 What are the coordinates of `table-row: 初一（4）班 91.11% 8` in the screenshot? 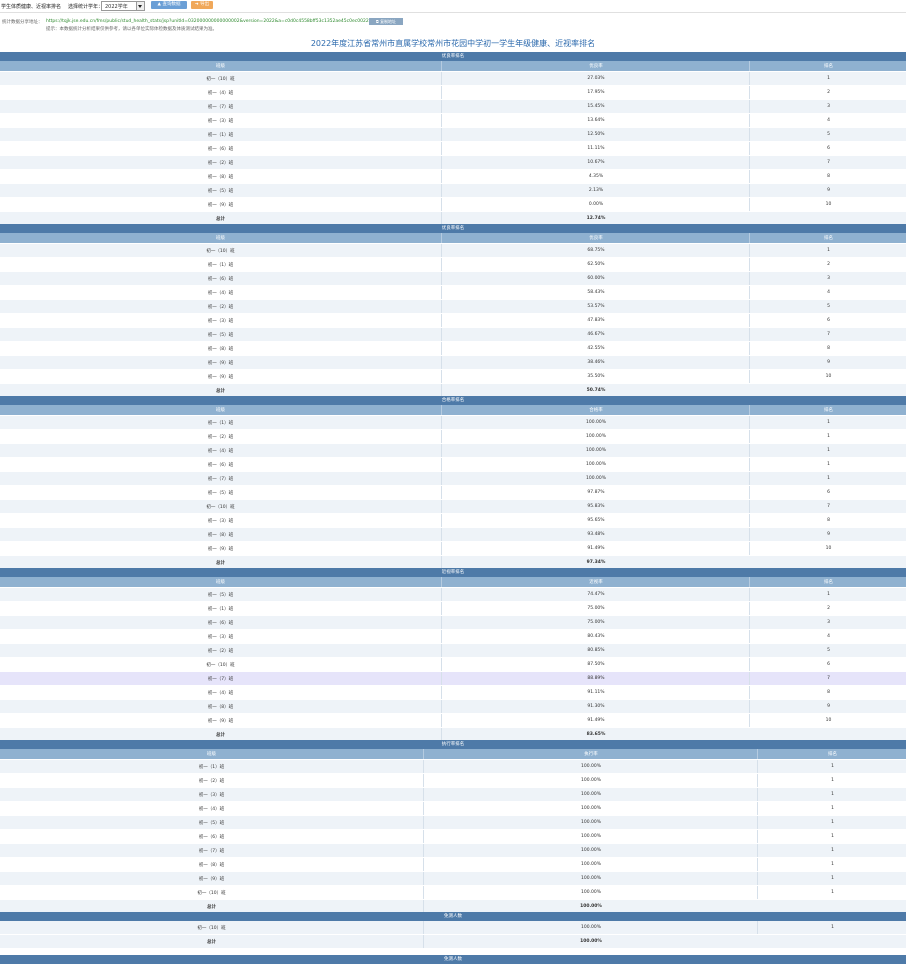 It's located at (453, 693).